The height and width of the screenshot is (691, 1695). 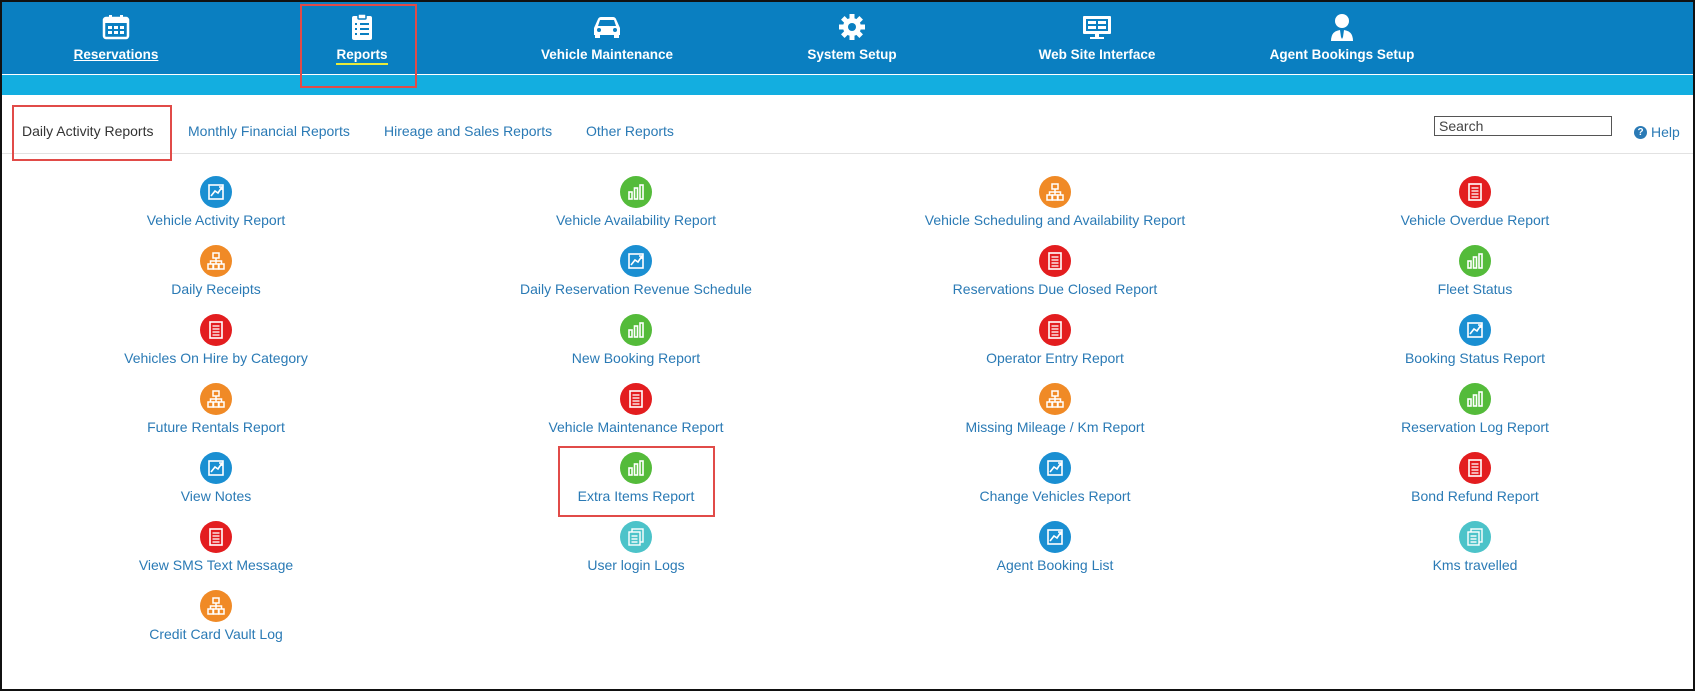 What do you see at coordinates (216, 289) in the screenshot?
I see `report-label: Daily Receipts` at bounding box center [216, 289].